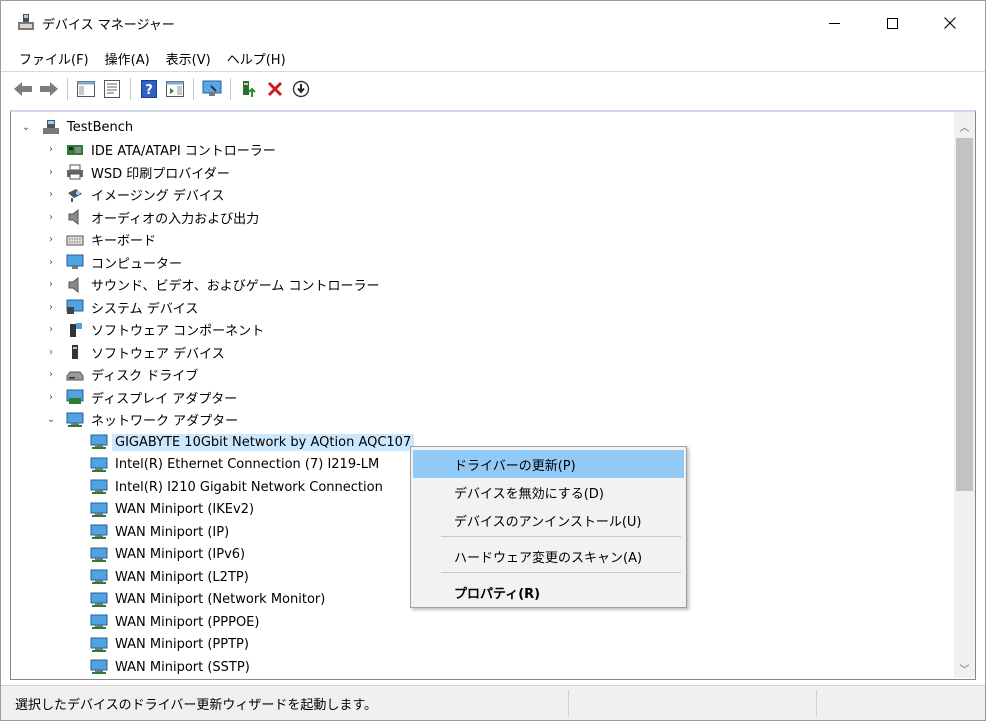 This screenshot has width=986, height=721. What do you see at coordinates (482, 330) in the screenshot?
I see `tree-category: › ソフトウェア コンポーネント` at bounding box center [482, 330].